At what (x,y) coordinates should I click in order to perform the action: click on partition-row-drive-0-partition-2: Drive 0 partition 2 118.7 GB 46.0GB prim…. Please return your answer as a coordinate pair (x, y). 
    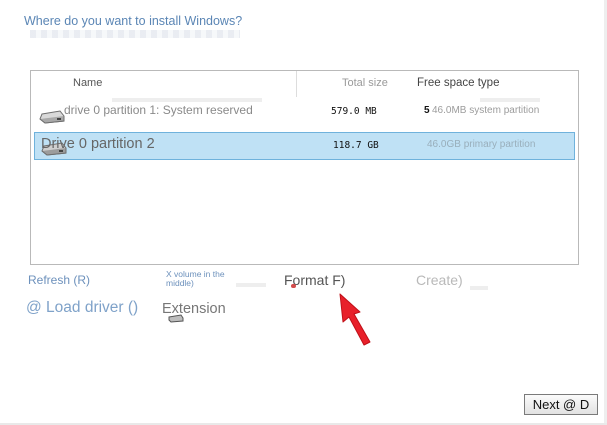
    Looking at the image, I should click on (304, 146).